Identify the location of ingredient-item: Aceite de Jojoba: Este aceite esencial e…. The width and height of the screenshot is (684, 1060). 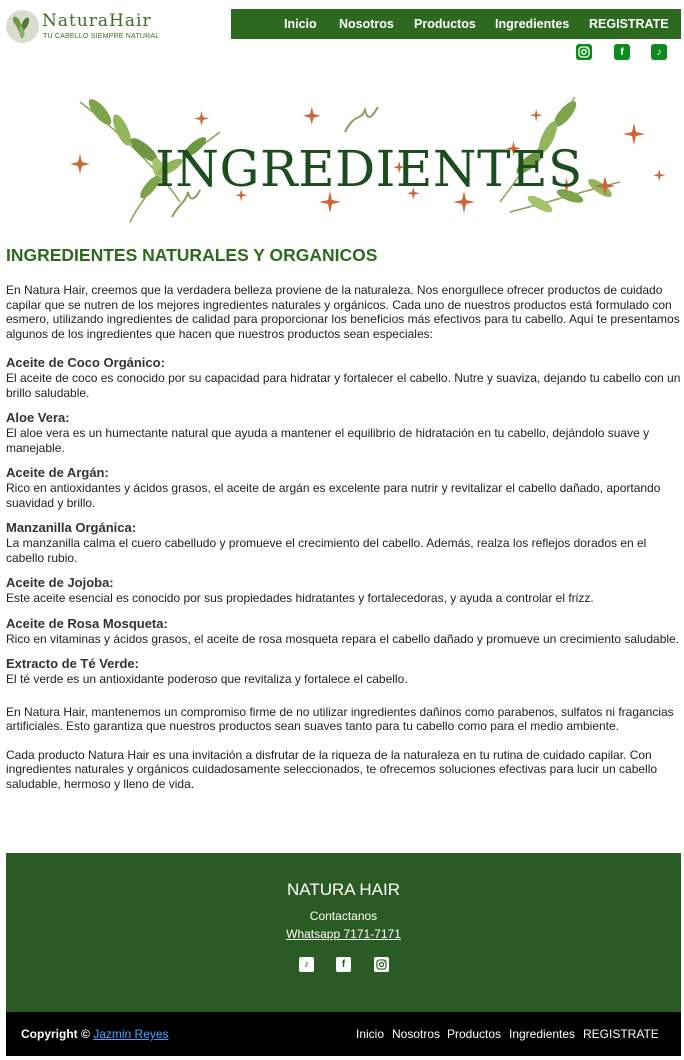
(344, 590).